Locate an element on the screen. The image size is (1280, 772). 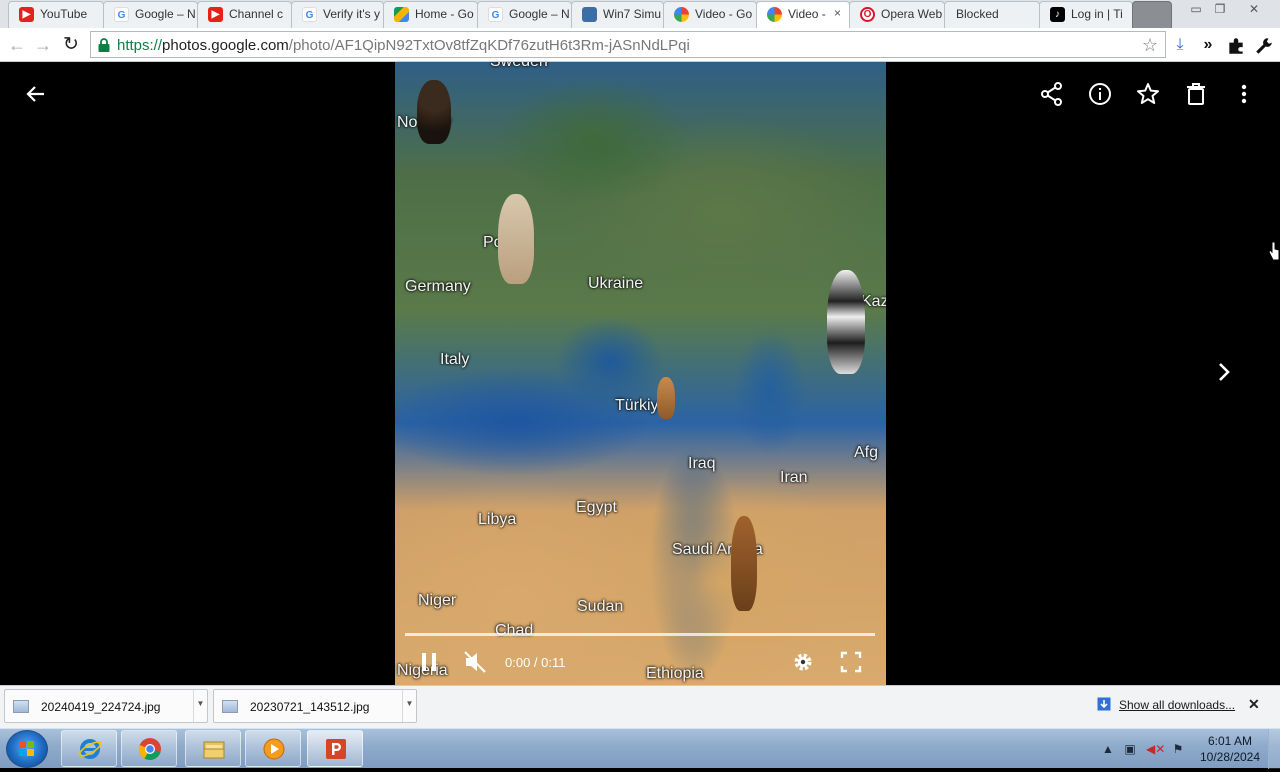
google-photos-icon is located at coordinates (681, 14).